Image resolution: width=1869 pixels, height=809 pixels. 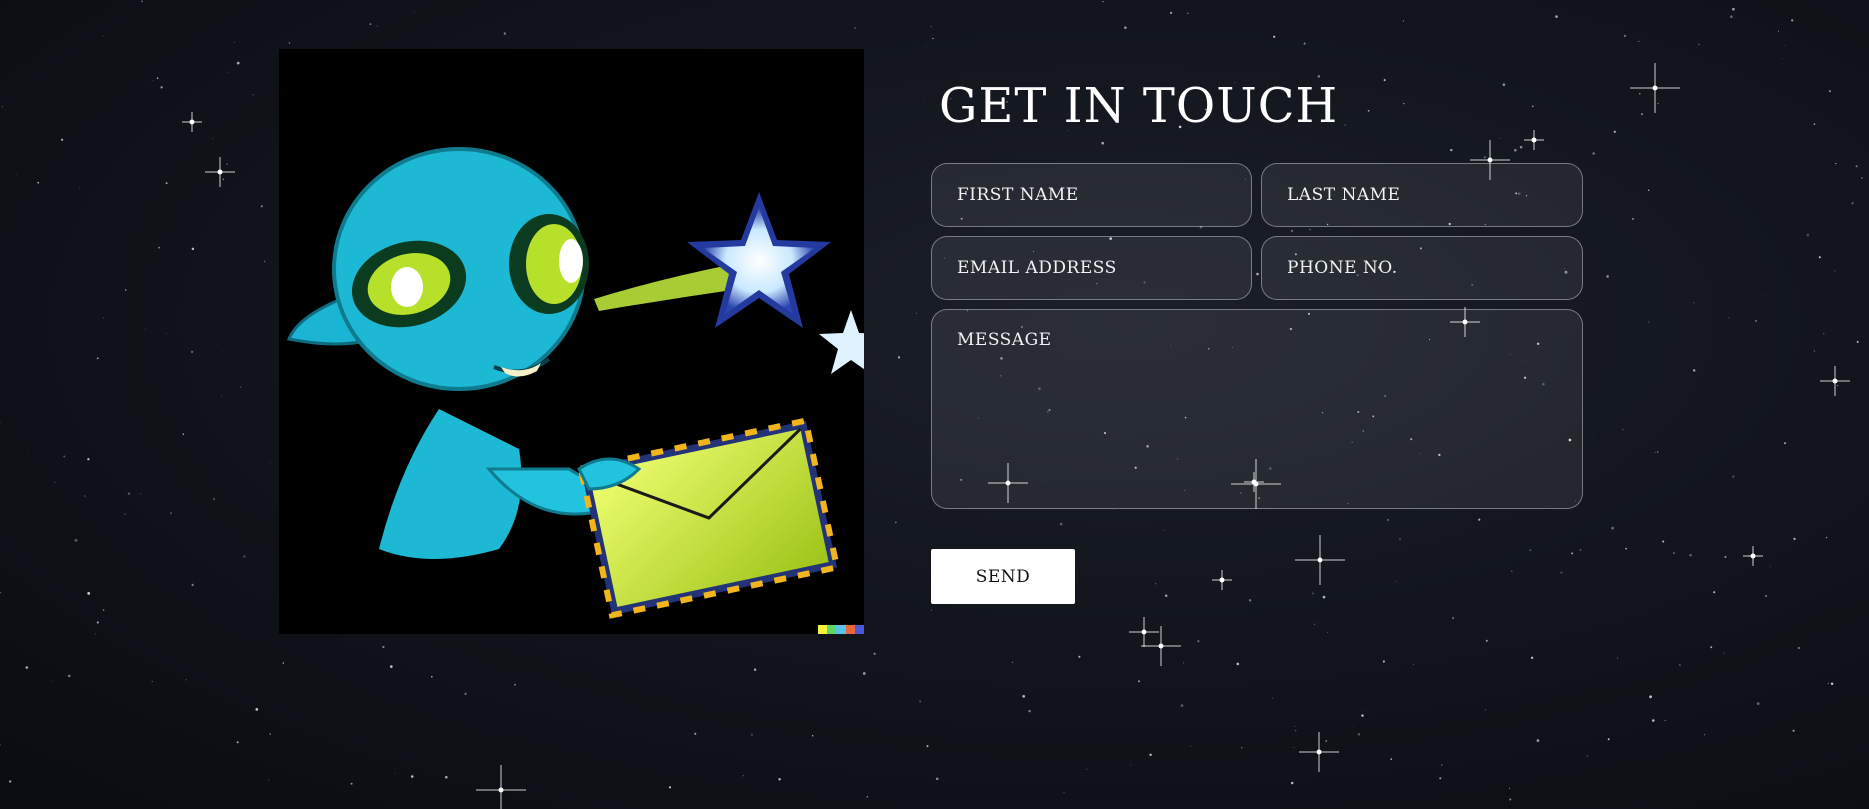 I want to click on color-palette-watermark, so click(x=841, y=629).